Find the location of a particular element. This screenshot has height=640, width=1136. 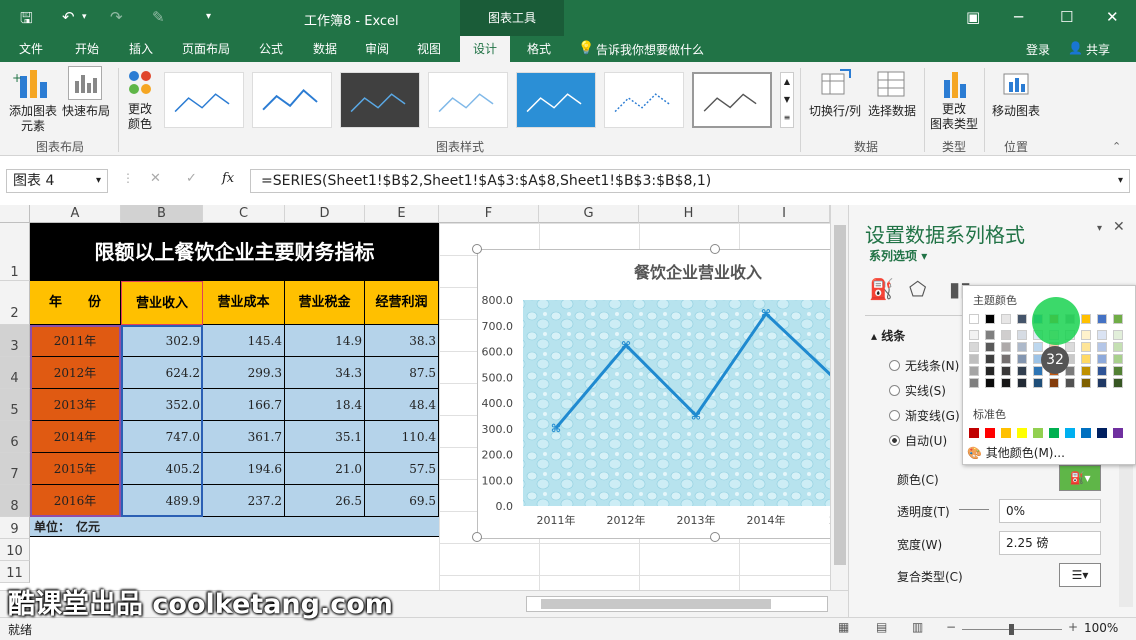

header-profit: 经营利润 is located at coordinates (402, 303).